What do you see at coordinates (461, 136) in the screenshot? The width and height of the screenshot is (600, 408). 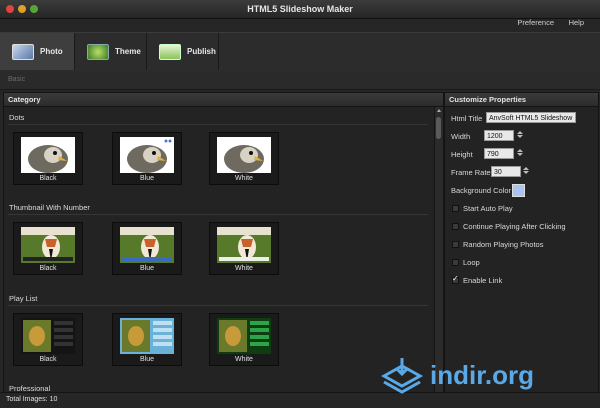 I see `width-label: Width` at bounding box center [461, 136].